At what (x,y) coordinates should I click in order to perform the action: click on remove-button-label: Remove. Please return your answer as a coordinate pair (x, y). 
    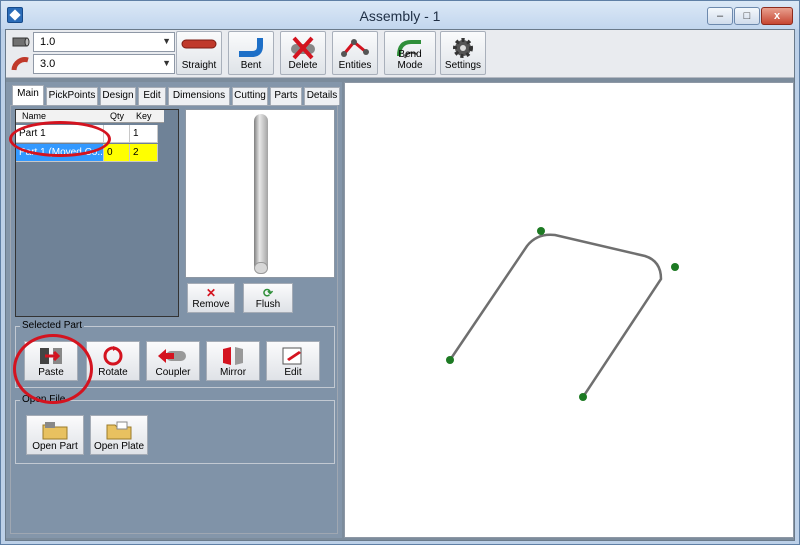
    Looking at the image, I should click on (211, 304).